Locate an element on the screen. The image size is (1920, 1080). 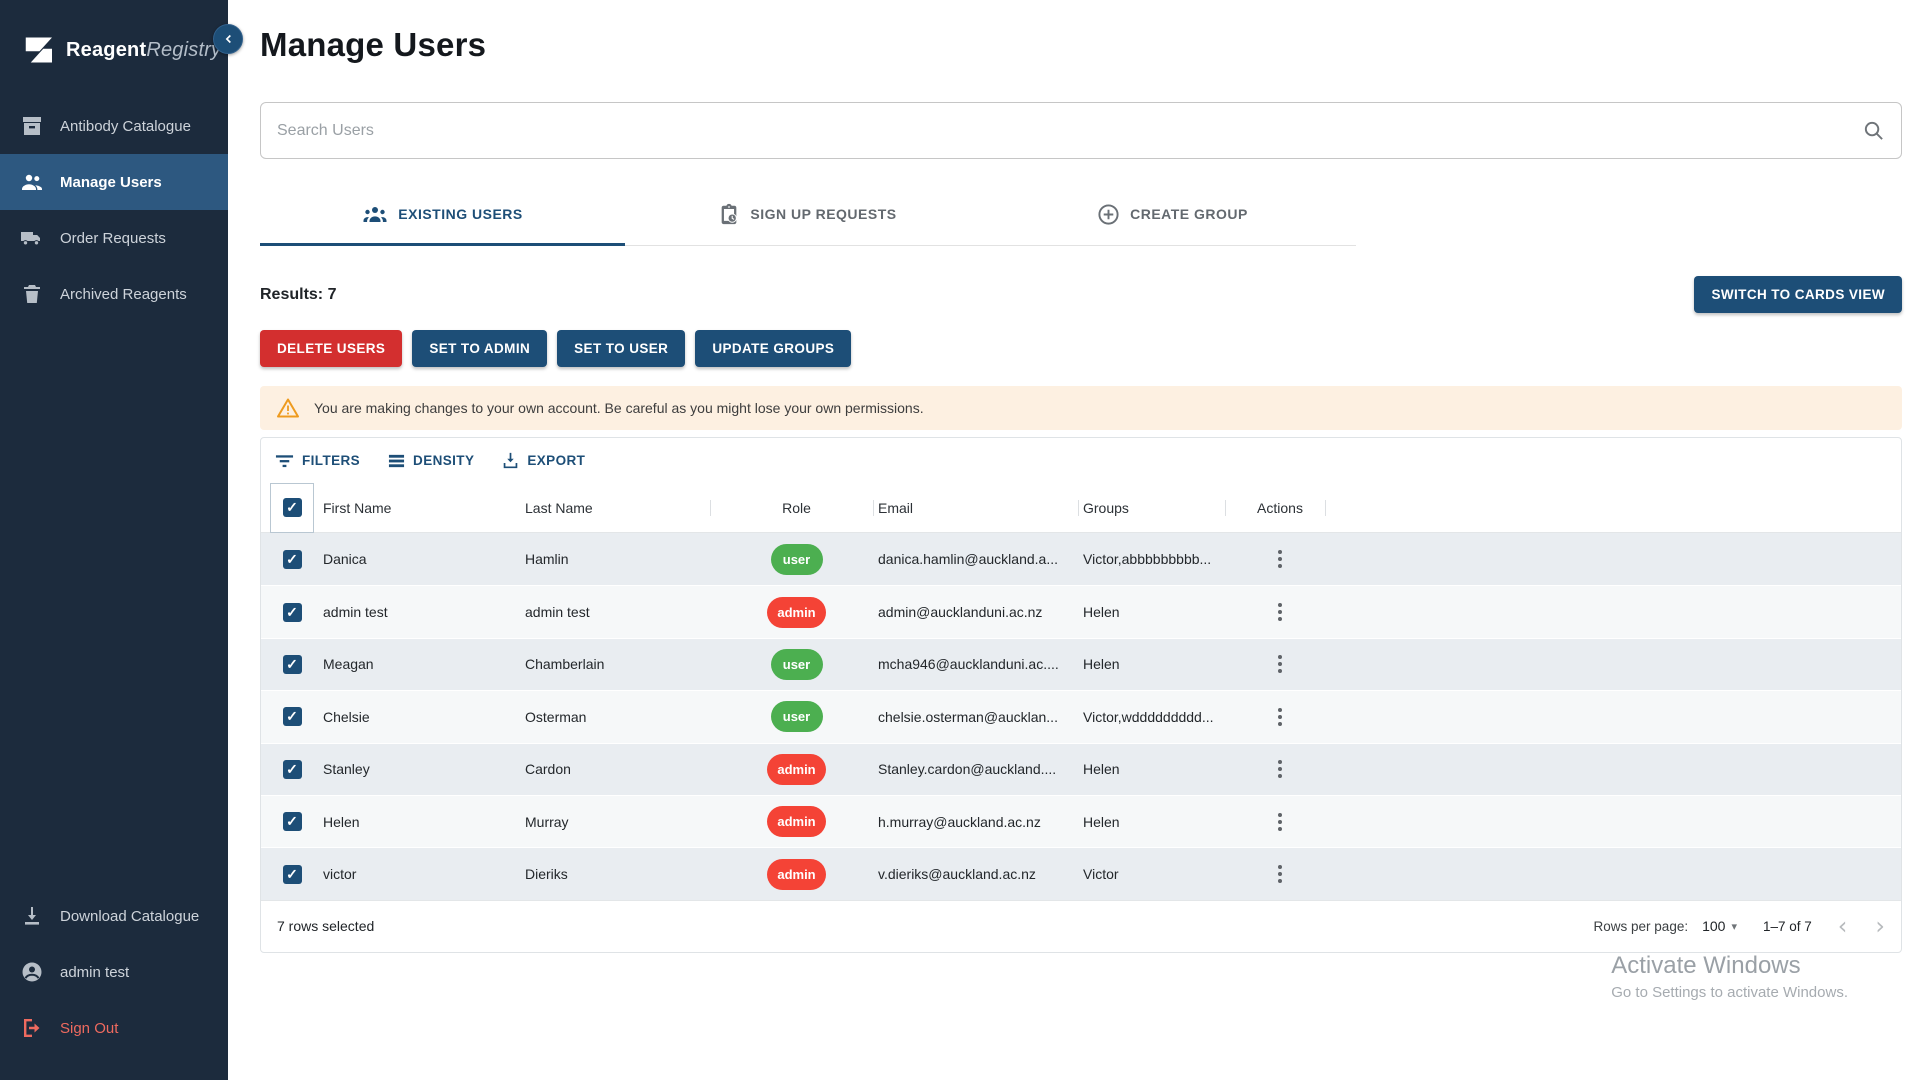
cell-groups: Helen is located at coordinates (1101, 769).